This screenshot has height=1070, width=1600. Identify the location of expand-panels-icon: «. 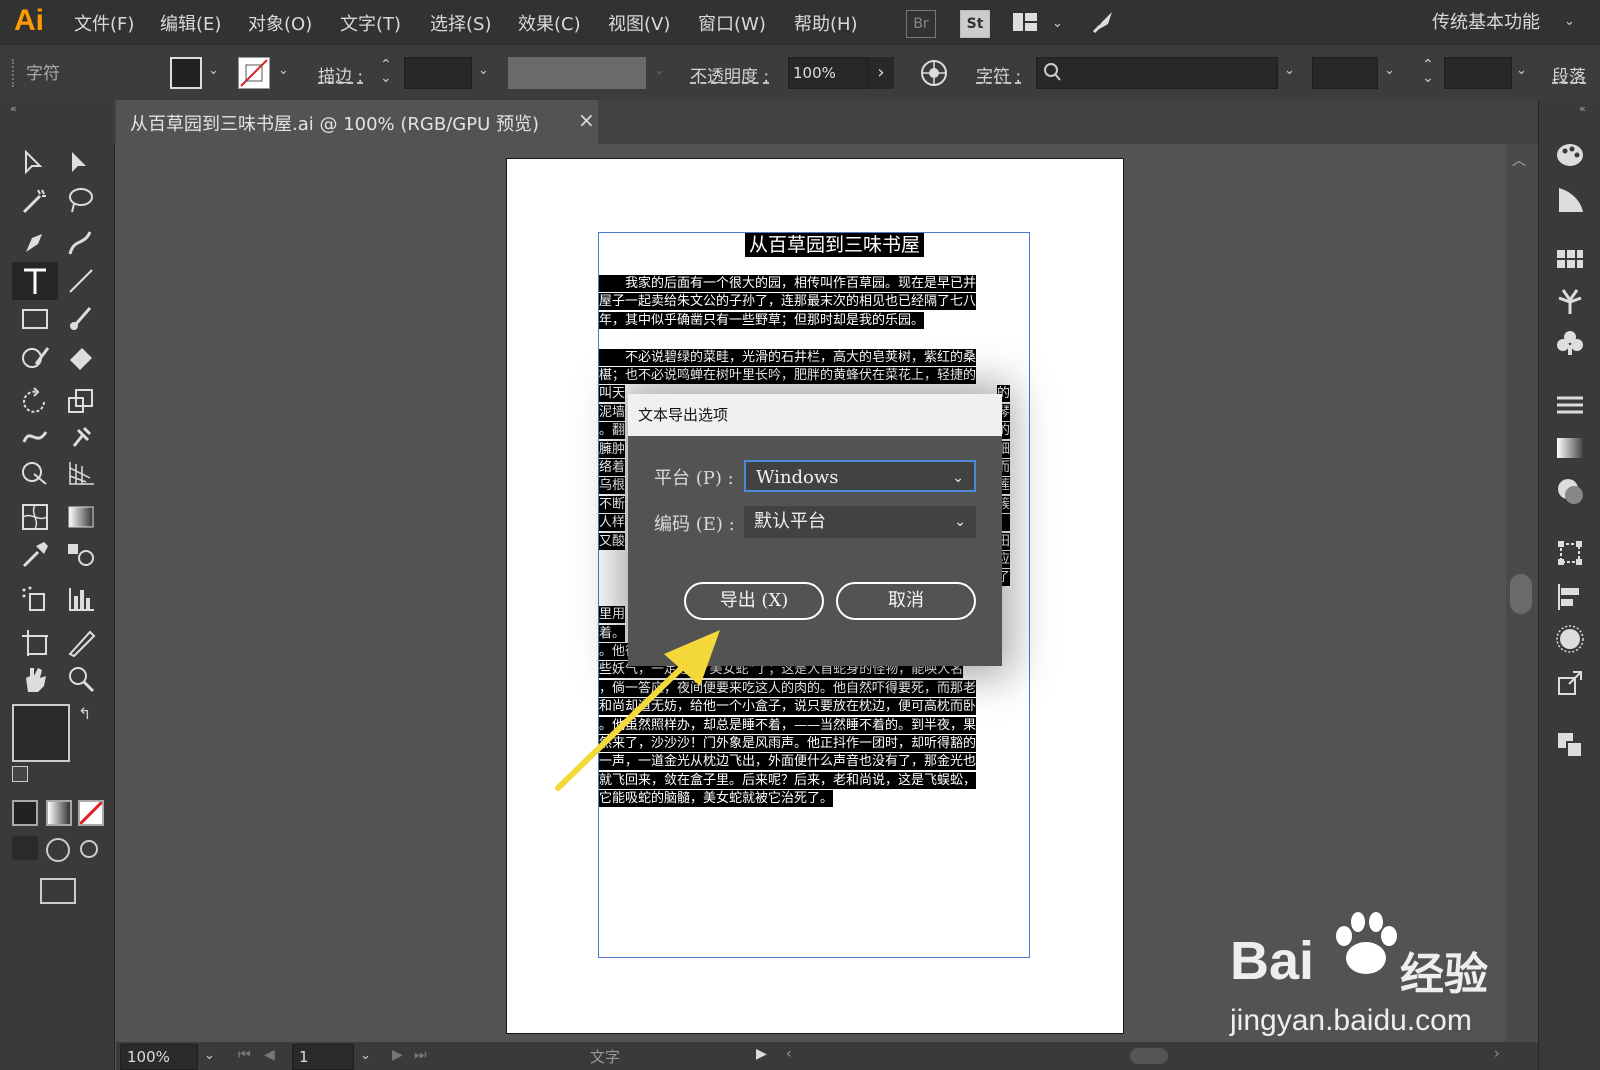
(1582, 108).